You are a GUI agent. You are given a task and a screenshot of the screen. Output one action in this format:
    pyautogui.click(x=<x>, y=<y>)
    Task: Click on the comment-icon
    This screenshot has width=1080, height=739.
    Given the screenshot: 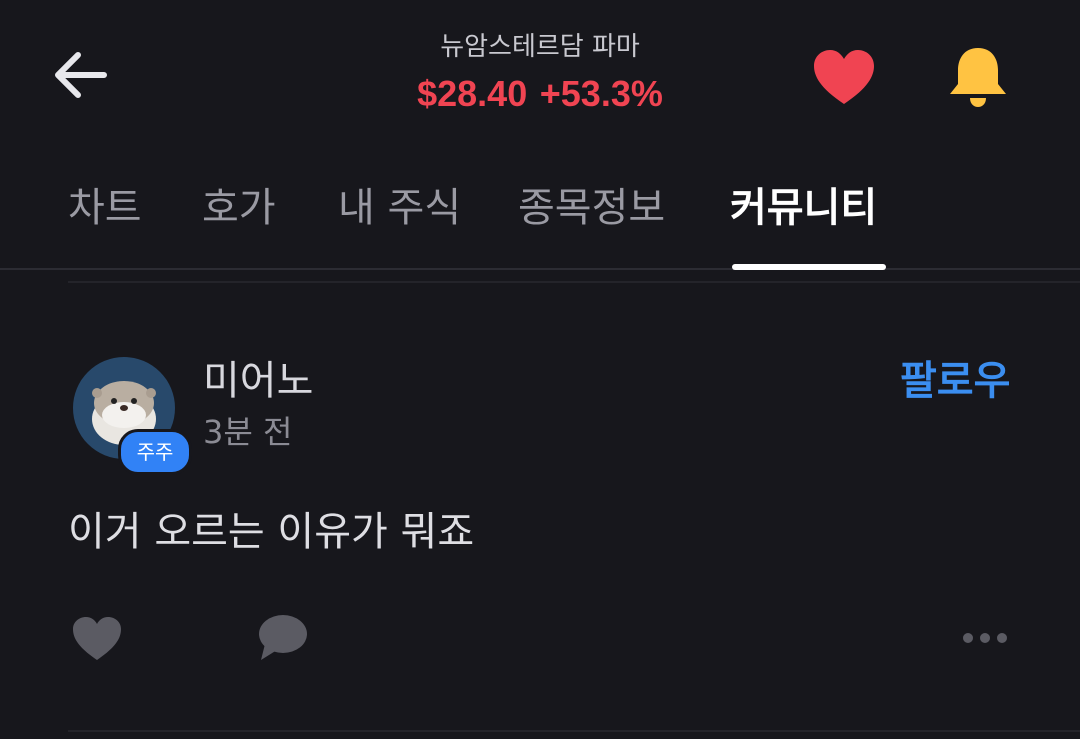 What is the action you would take?
    pyautogui.click(x=283, y=637)
    